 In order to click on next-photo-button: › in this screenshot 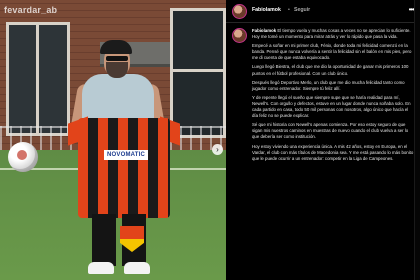, I will do `click(217, 149)`.